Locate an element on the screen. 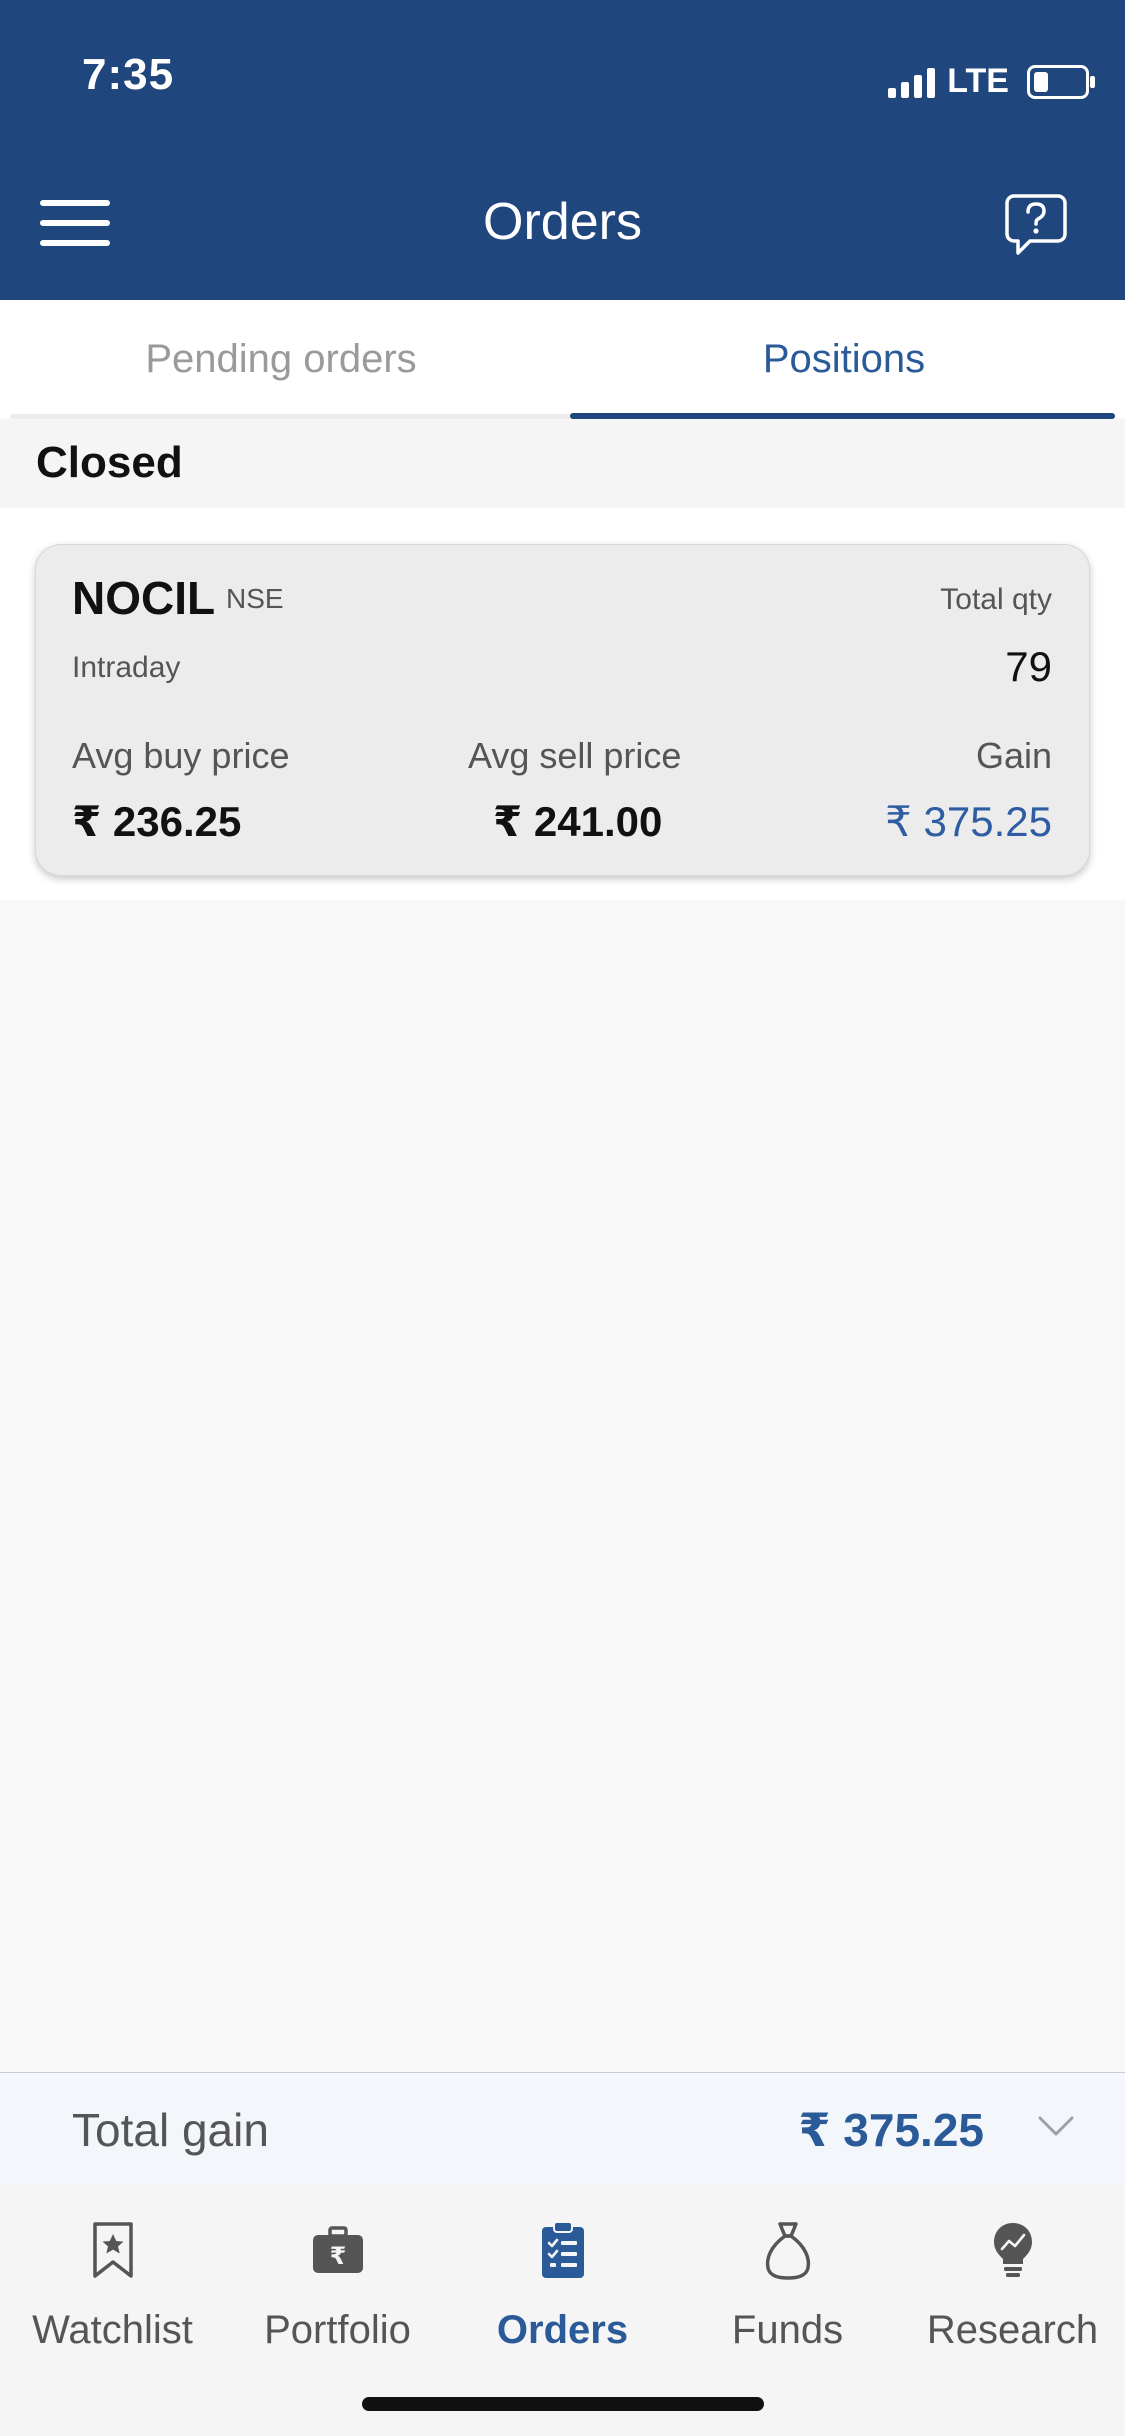  section-header: Closed is located at coordinates (562, 464).